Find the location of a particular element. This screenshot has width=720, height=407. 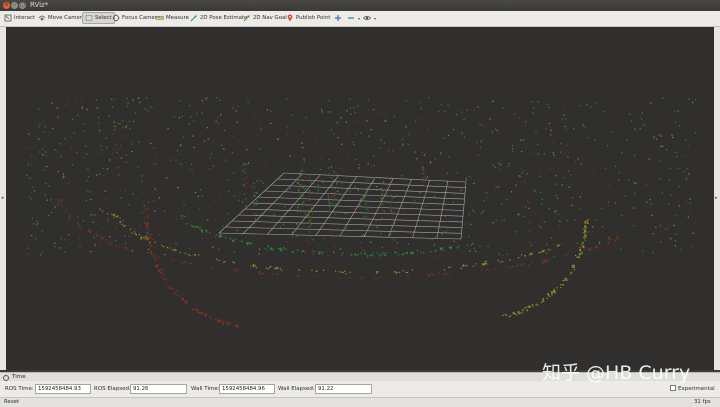

ros-elapsed-field: 91.26 is located at coordinates (158, 388).